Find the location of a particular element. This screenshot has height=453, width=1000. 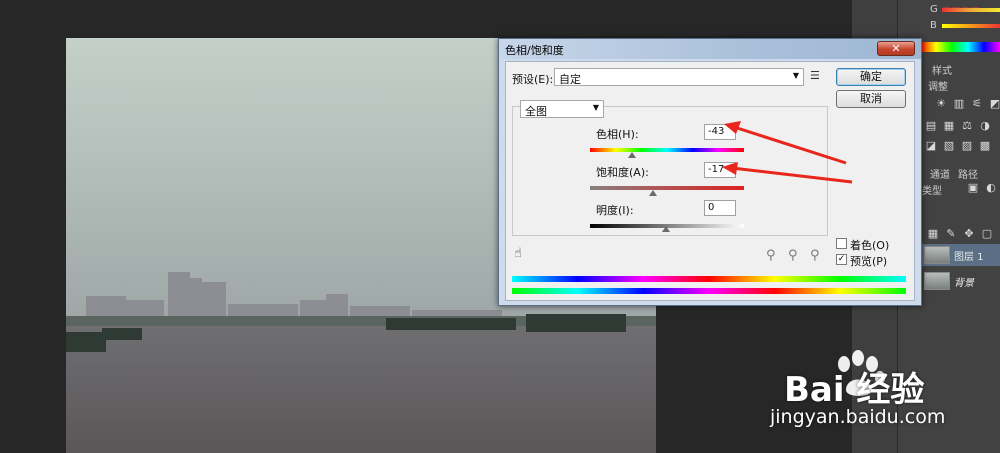

preset-dropdown: 自定 ▼ is located at coordinates (679, 77).